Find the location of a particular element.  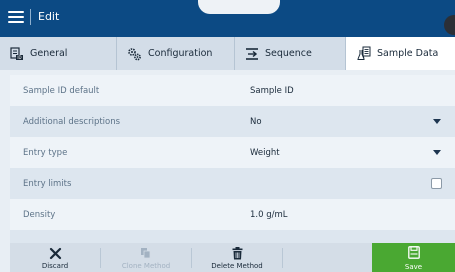

save-button: Save is located at coordinates (413, 257).